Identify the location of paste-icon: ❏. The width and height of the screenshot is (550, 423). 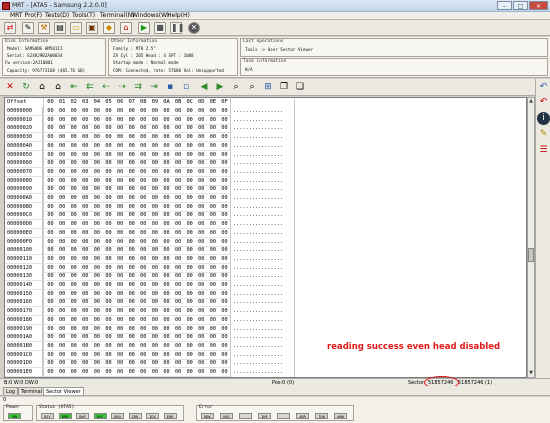
(300, 87).